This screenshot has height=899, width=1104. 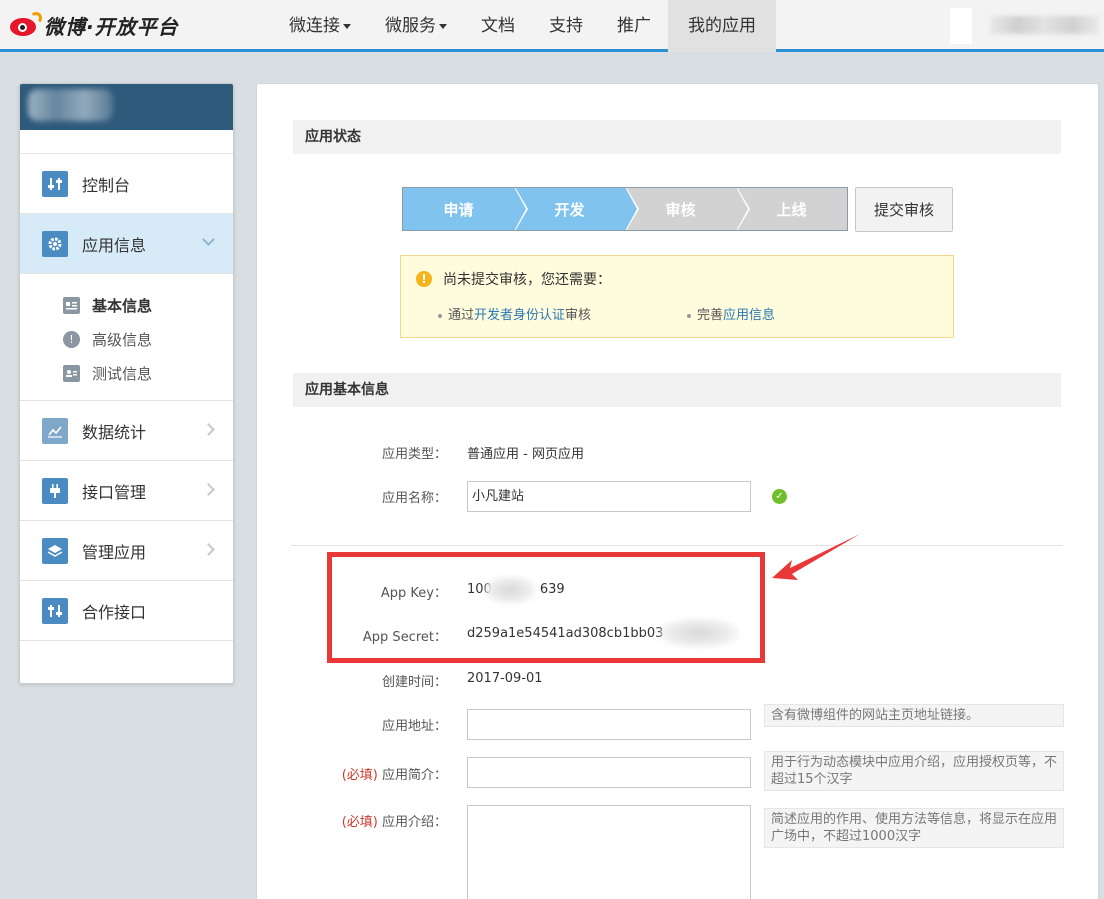 What do you see at coordinates (126, 491) in the screenshot?
I see `sidebar-item-api-manage: 接口管理` at bounding box center [126, 491].